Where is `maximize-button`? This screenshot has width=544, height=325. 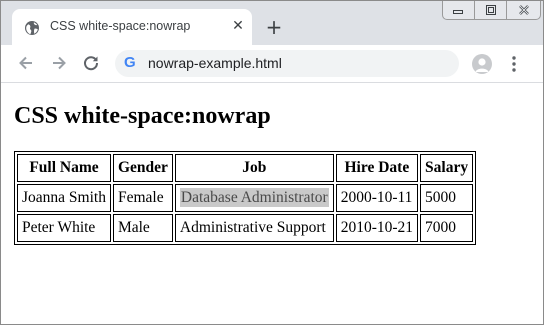
maximize-button is located at coordinates (491, 10).